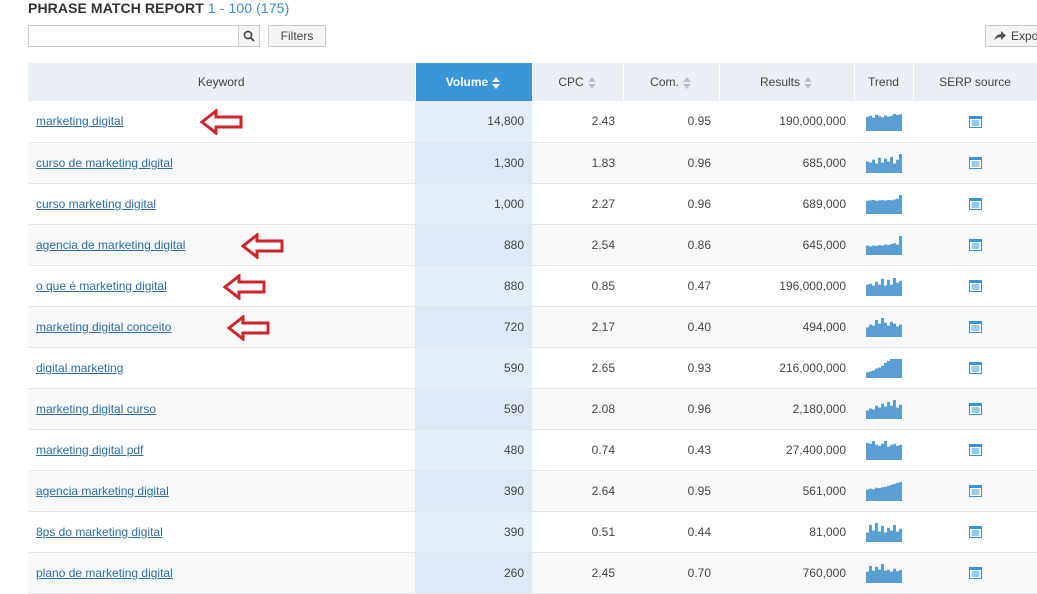  Describe the element at coordinates (577, 491) in the screenshot. I see `cpc-cell: 2.64` at that location.